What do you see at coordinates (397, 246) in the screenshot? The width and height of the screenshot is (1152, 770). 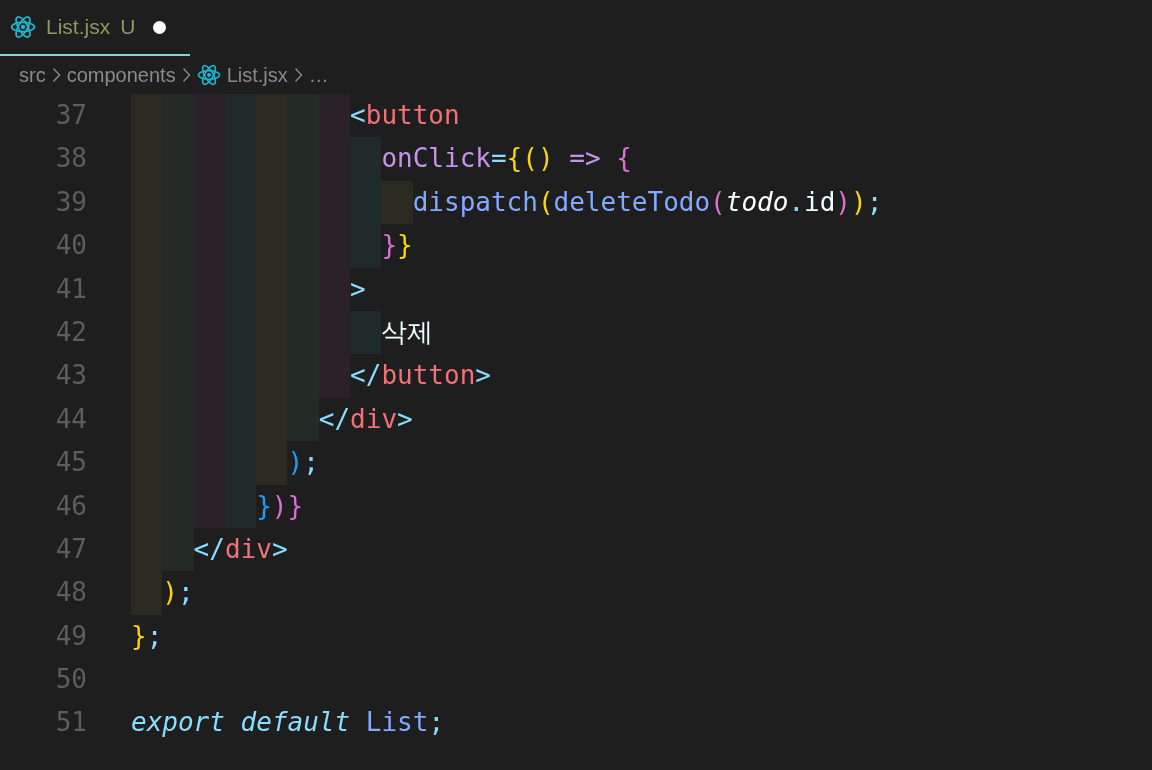 I see `code-line: }}` at bounding box center [397, 246].